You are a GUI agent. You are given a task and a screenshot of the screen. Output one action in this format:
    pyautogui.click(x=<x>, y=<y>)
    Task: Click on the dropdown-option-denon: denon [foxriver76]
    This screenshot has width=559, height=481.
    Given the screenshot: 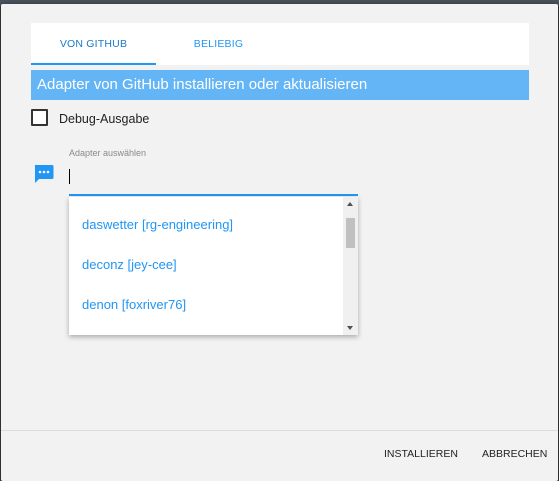 What is the action you would take?
    pyautogui.click(x=134, y=304)
    